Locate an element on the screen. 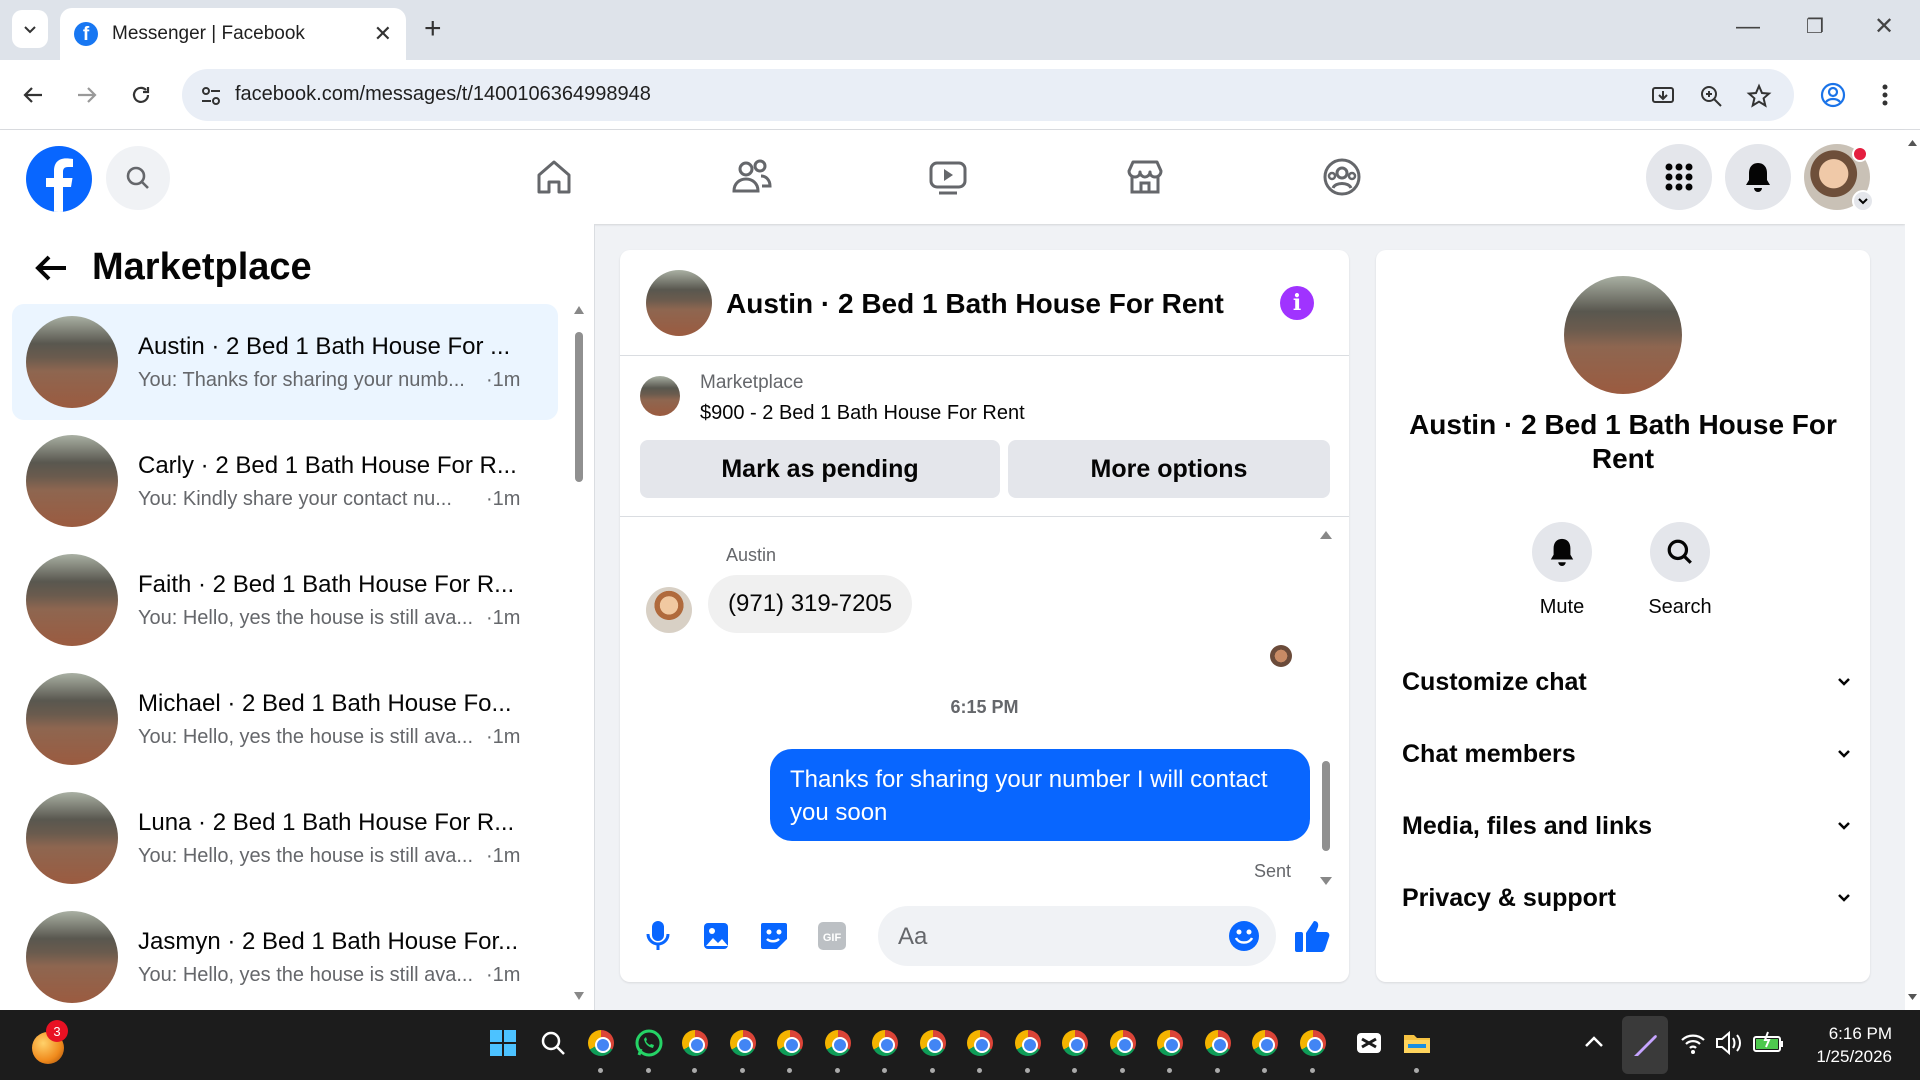 This screenshot has width=1920, height=1080. bookmark-star-icon is located at coordinates (1759, 96).